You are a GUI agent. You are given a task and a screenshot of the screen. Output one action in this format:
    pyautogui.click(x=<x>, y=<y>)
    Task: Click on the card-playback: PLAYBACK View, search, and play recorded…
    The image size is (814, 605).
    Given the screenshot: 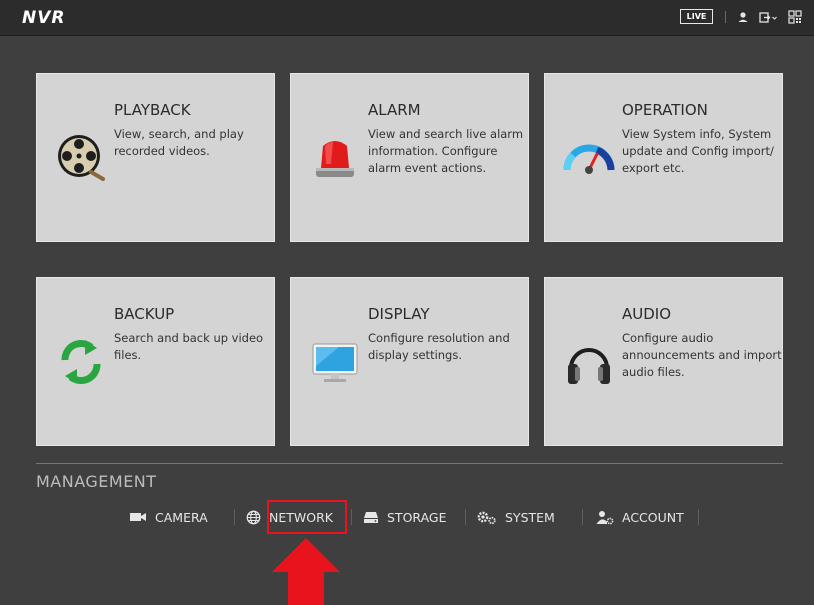 What is the action you would take?
    pyautogui.click(x=155, y=157)
    